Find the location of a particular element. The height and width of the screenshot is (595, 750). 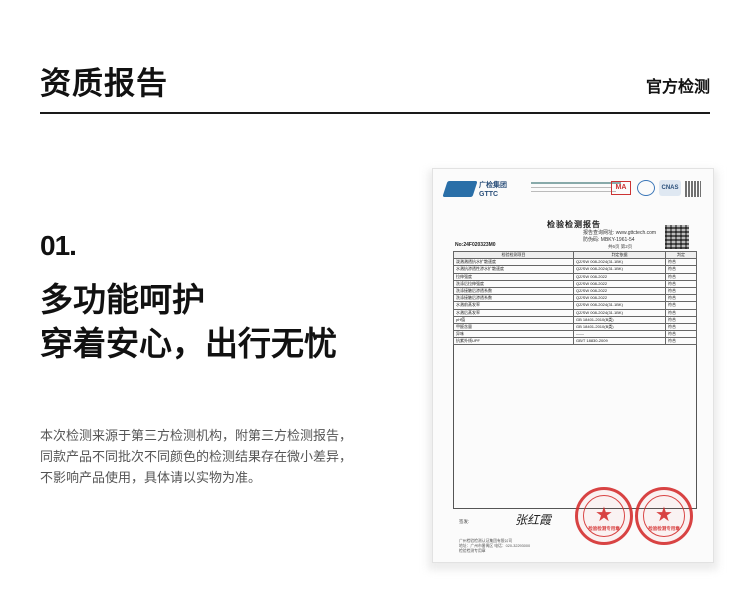

page-title: 资质报告 is located at coordinates (104, 83).